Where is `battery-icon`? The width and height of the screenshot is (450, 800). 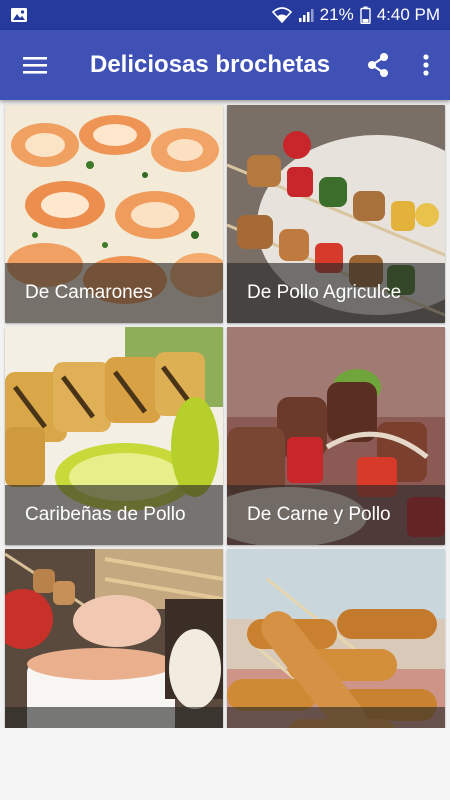
battery-icon is located at coordinates (365, 15).